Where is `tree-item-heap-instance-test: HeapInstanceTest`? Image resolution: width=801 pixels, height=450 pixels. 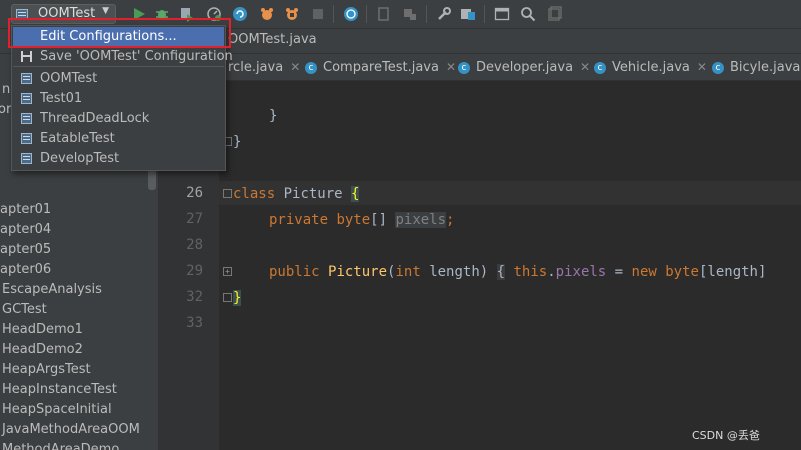
tree-item-heap-instance-test: HeapInstanceTest is located at coordinates (59, 390).